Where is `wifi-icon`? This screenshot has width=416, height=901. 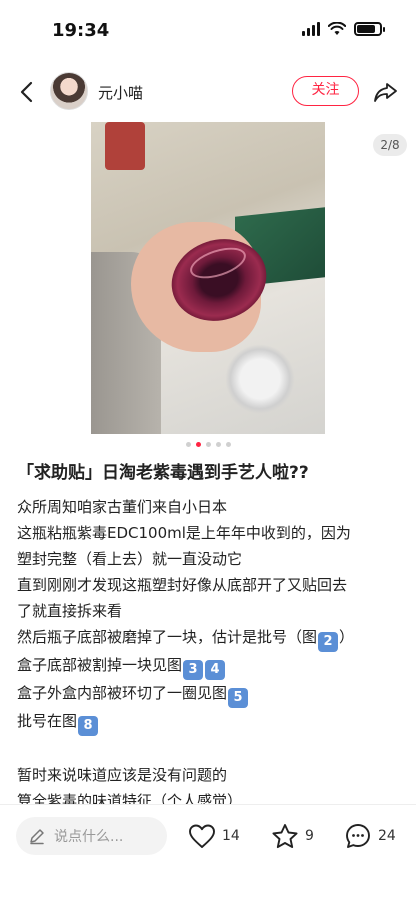 wifi-icon is located at coordinates (337, 28).